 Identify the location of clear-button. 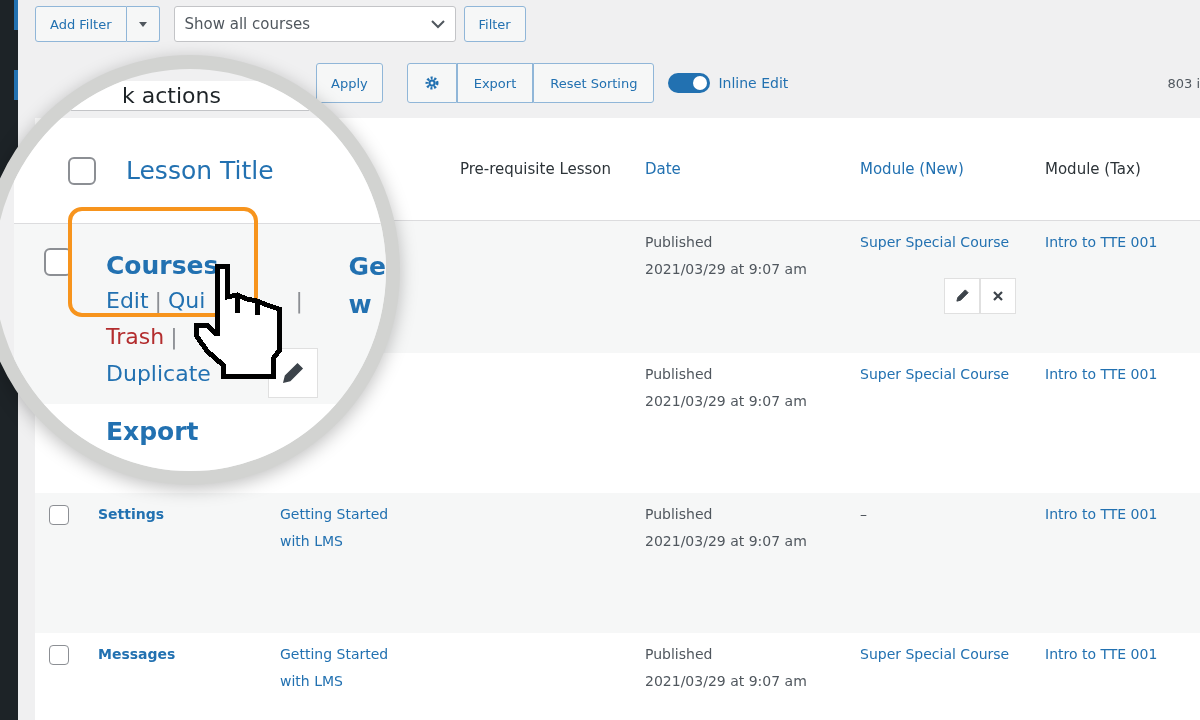
(998, 295).